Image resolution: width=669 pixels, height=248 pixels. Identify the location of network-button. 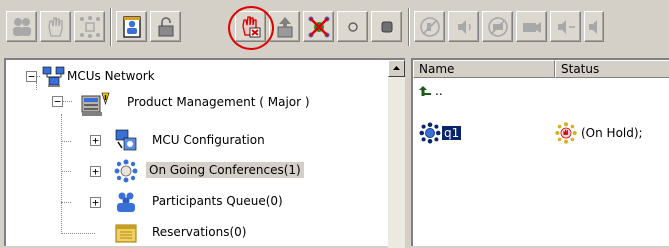
(89, 26).